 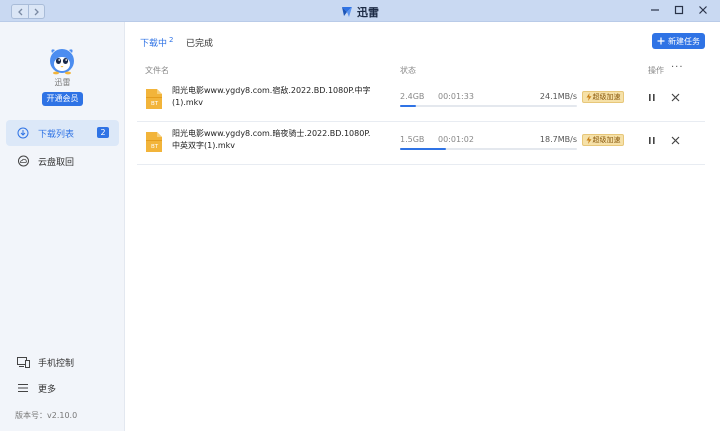 I want to click on new-task-button: 新建任务, so click(x=678, y=41).